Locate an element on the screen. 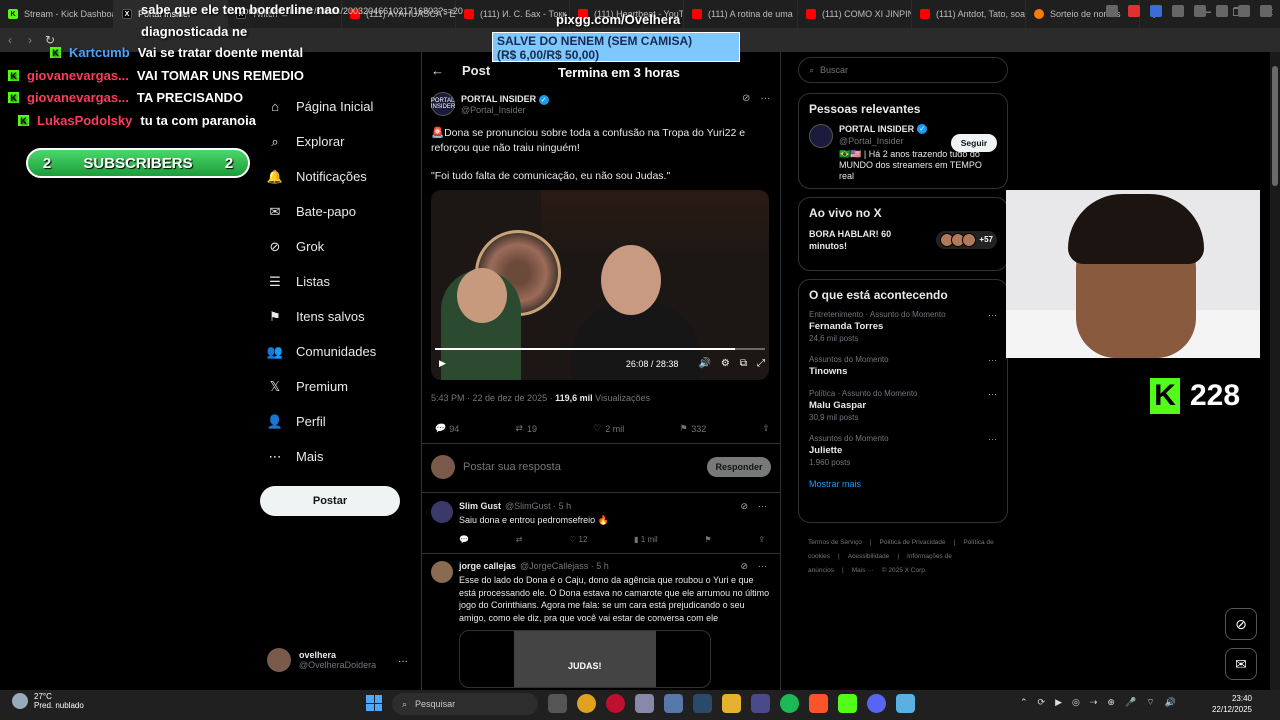 The height and width of the screenshot is (720, 1280). bookmark-icon: ⚑ is located at coordinates (707, 539).